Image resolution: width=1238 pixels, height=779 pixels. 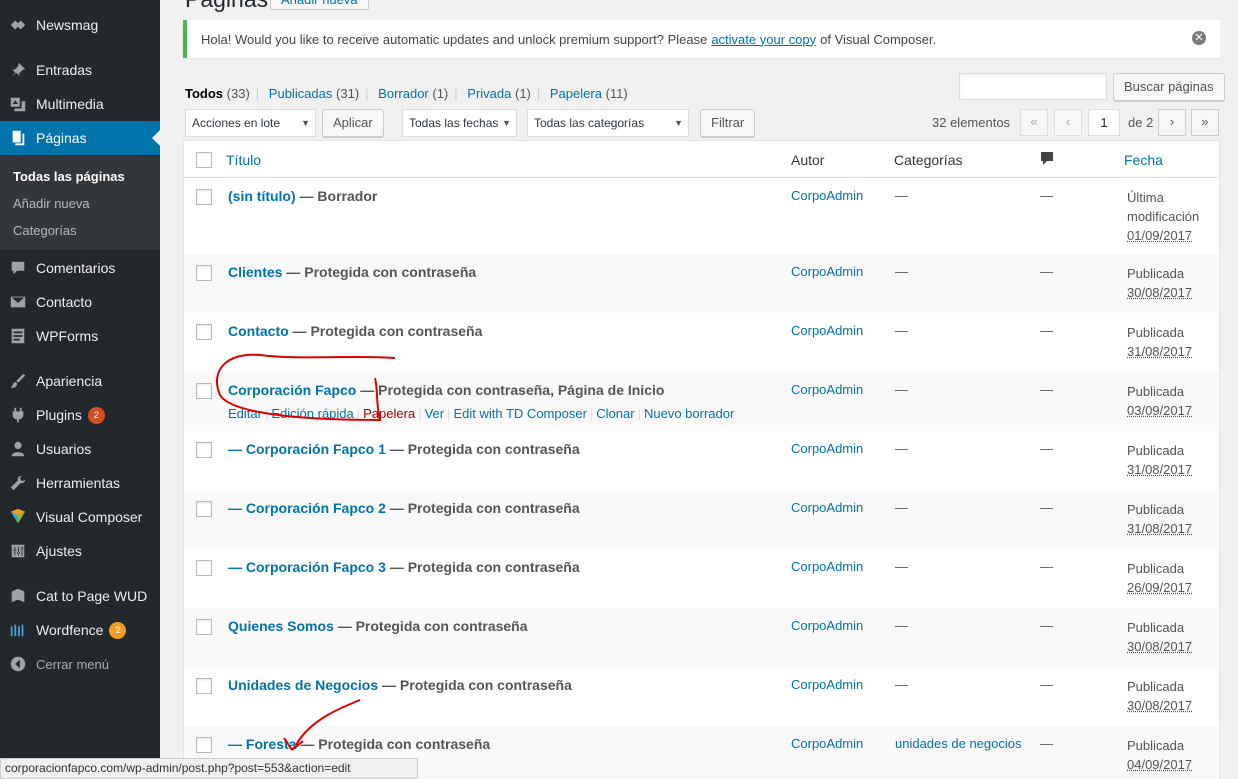 What do you see at coordinates (307, 449) in the screenshot?
I see `page-title-link: — Corporación Fapco 1` at bounding box center [307, 449].